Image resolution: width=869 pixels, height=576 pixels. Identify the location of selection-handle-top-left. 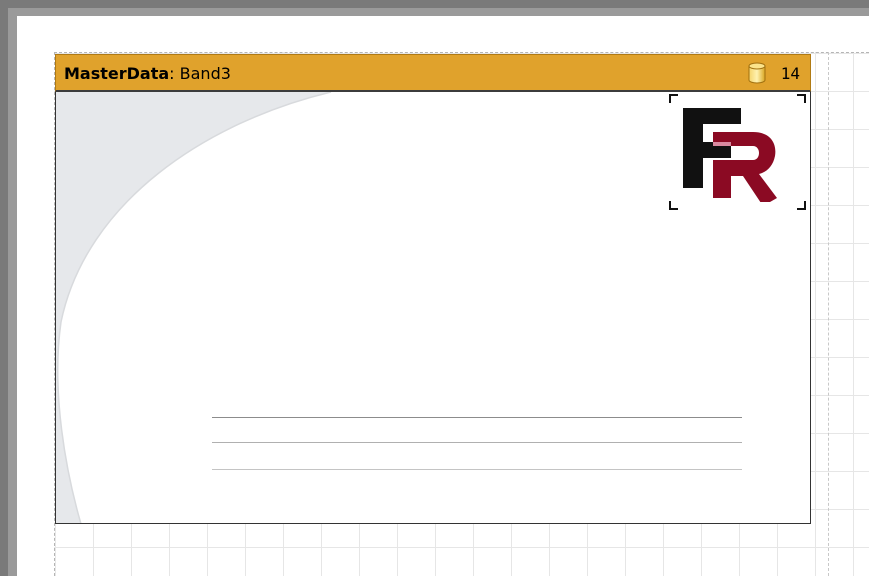
(673, 98).